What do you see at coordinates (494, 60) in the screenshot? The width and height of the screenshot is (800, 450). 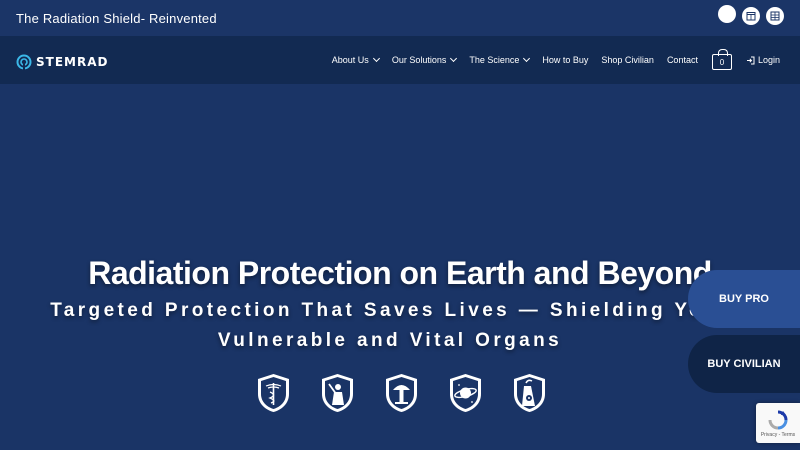 I see `nav-label: The Science` at bounding box center [494, 60].